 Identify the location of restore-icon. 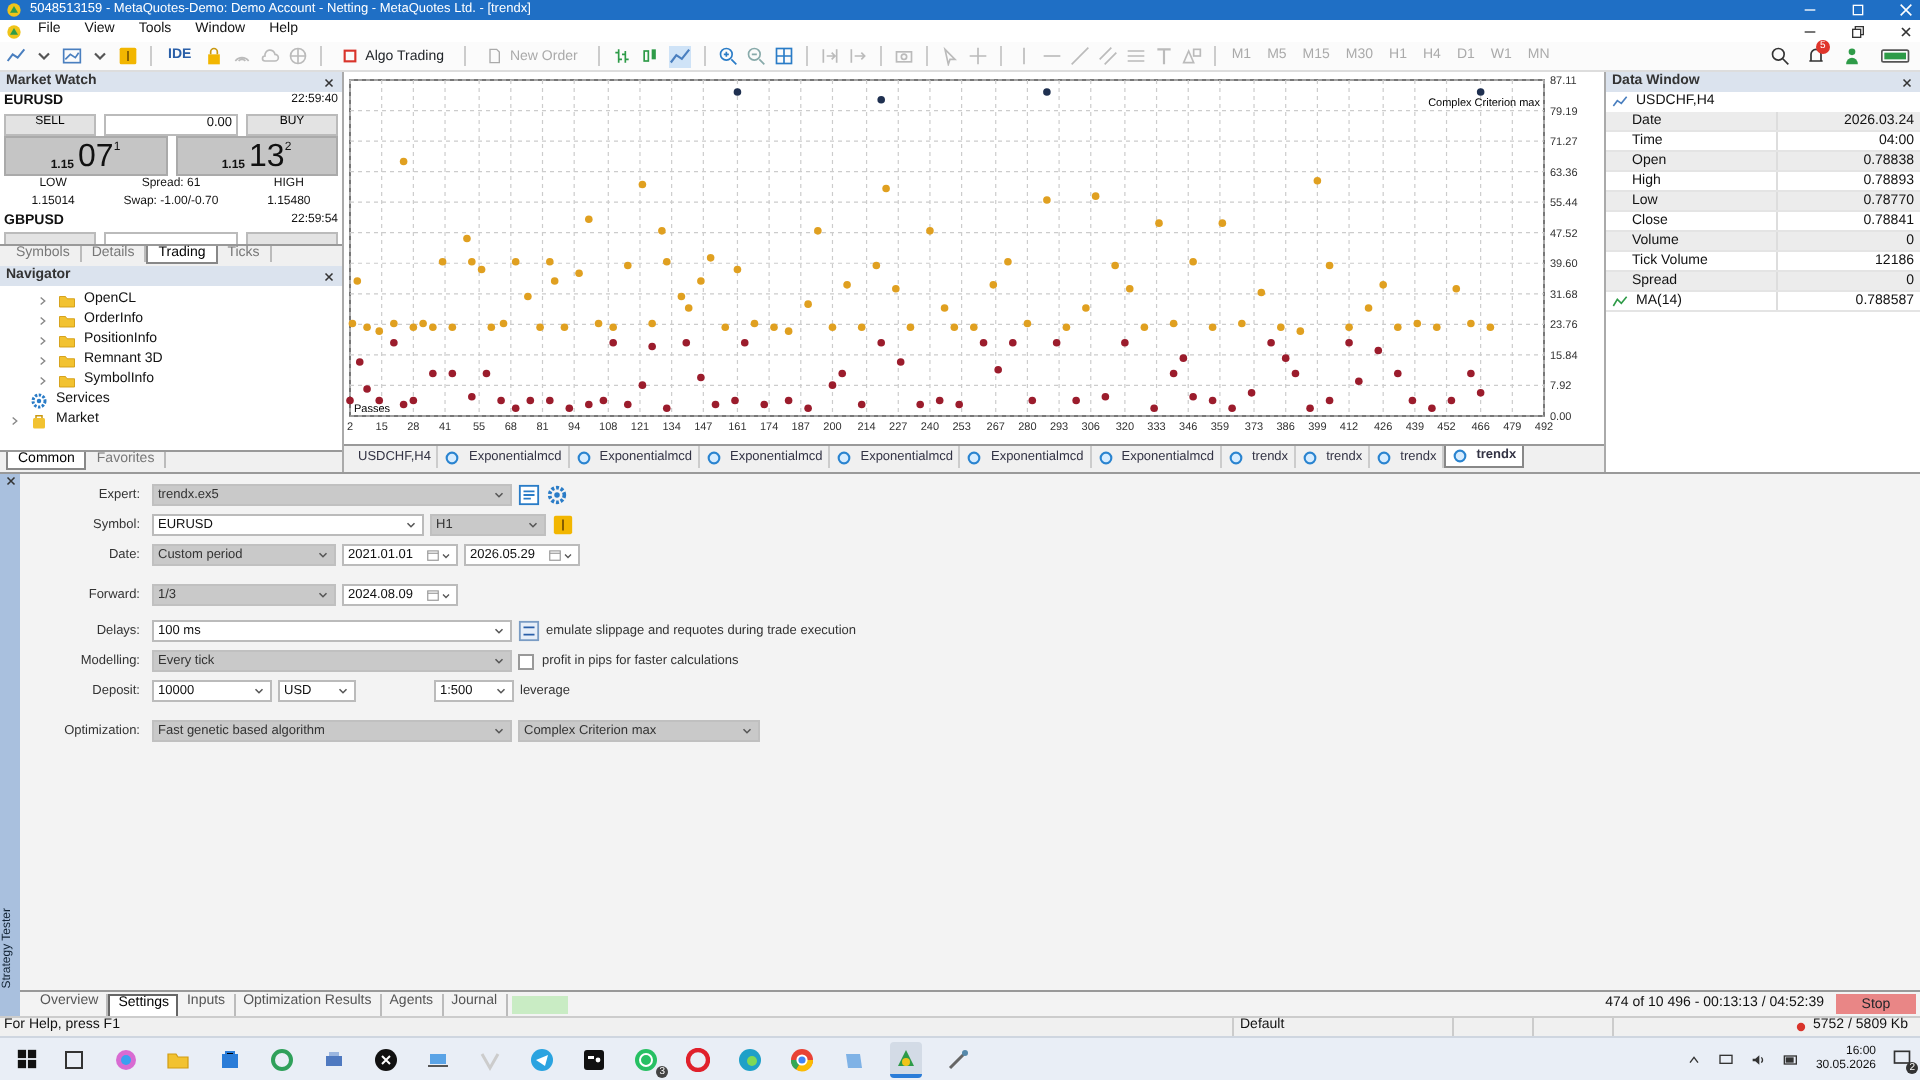
(1858, 31).